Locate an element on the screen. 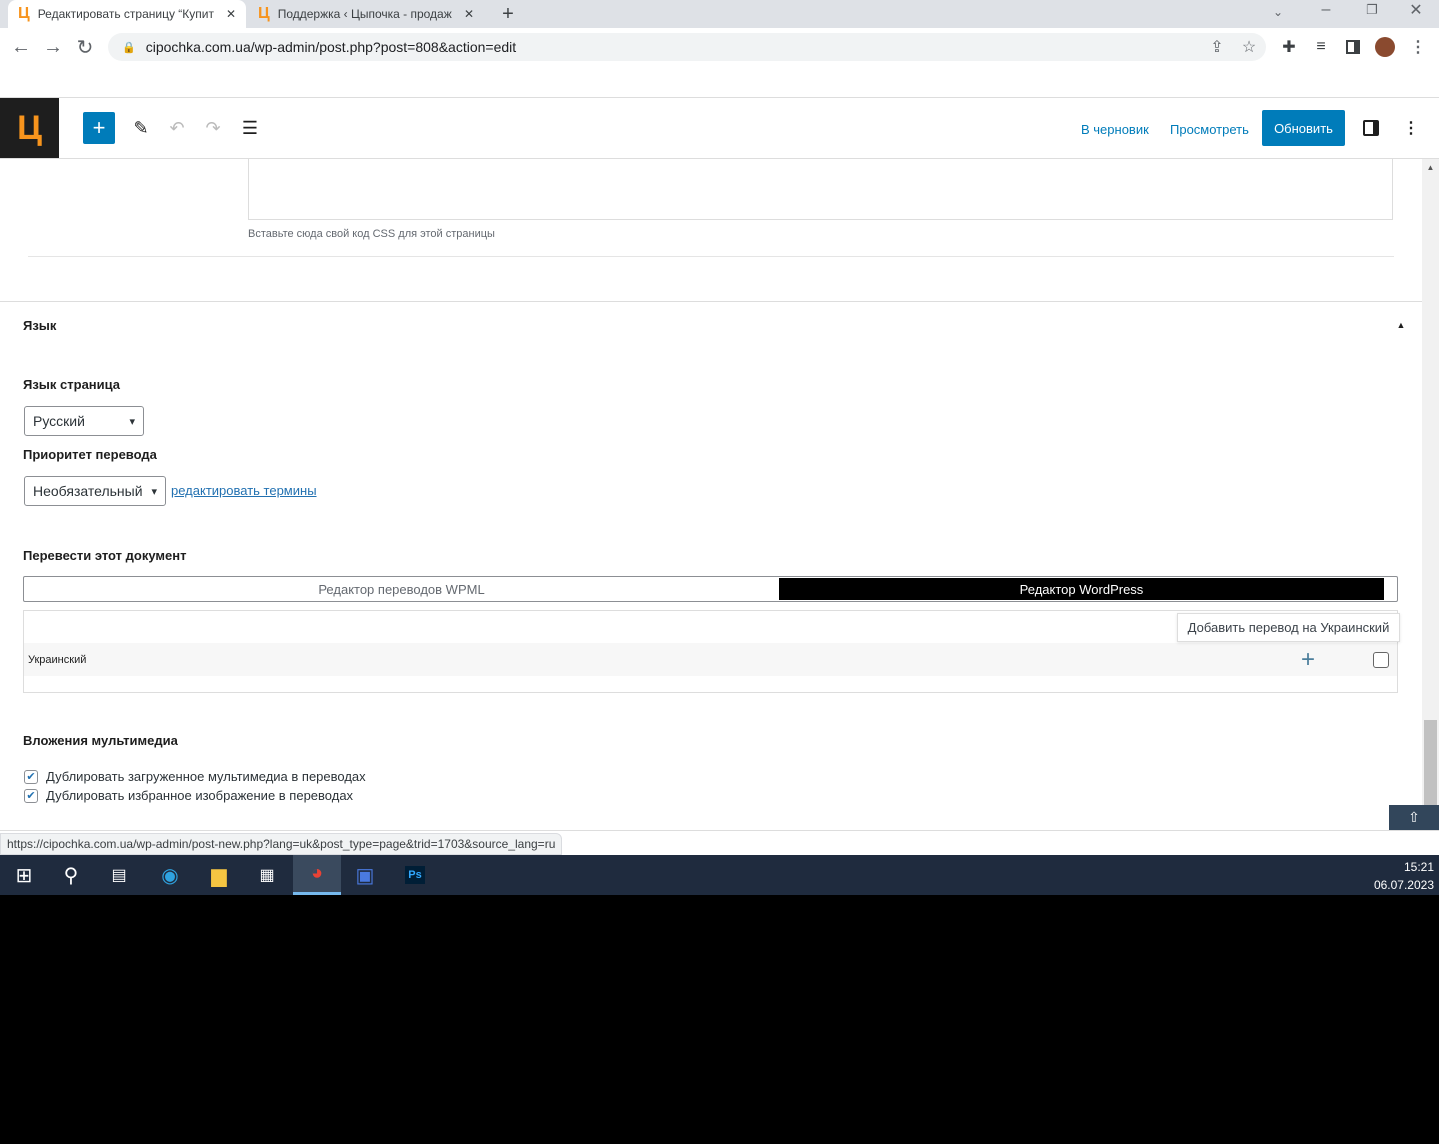 This screenshot has width=1439, height=1144. side-panel-icon is located at coordinates (1353, 47).